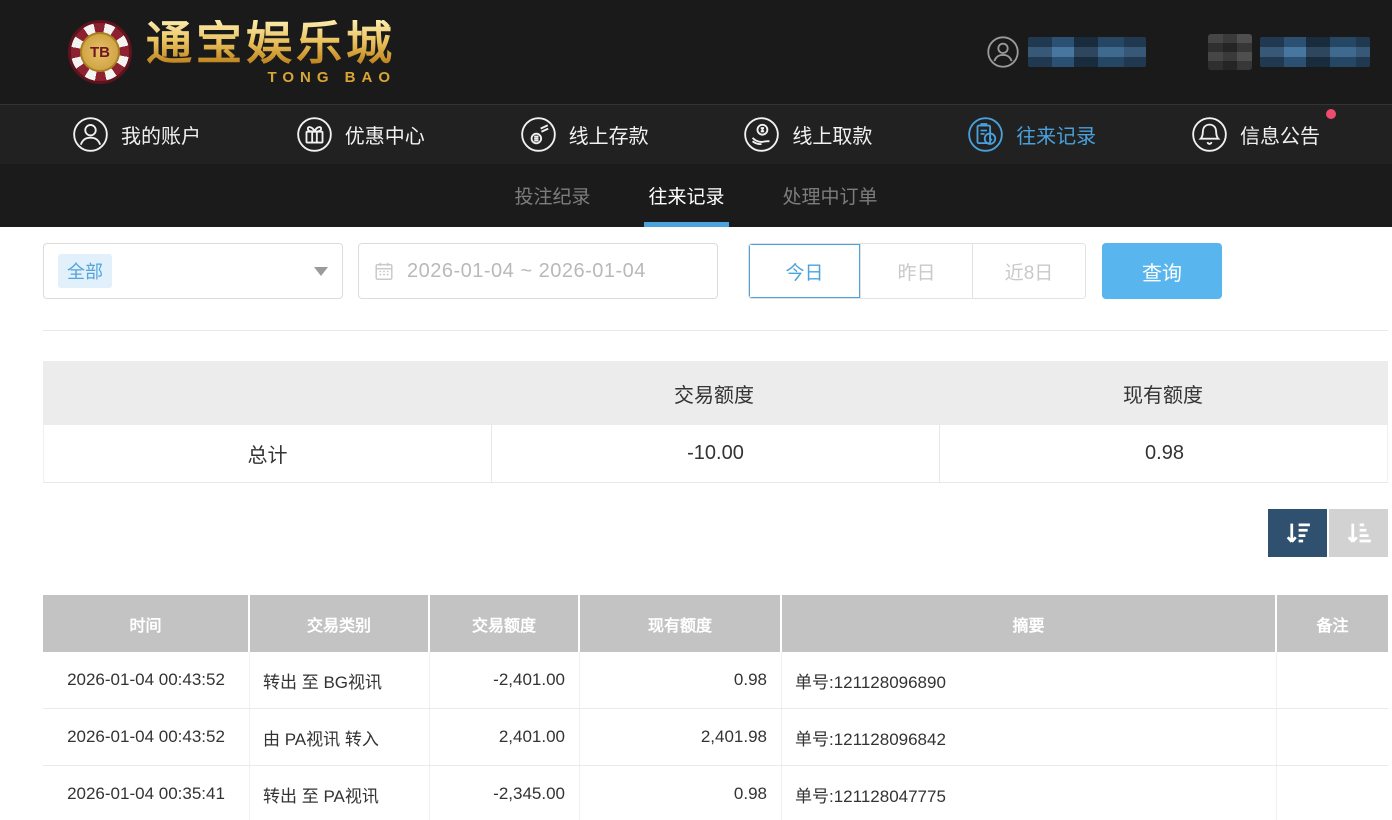 The width and height of the screenshot is (1392, 820). Describe the element at coordinates (1209, 134) in the screenshot. I see `announcements-icon` at that location.